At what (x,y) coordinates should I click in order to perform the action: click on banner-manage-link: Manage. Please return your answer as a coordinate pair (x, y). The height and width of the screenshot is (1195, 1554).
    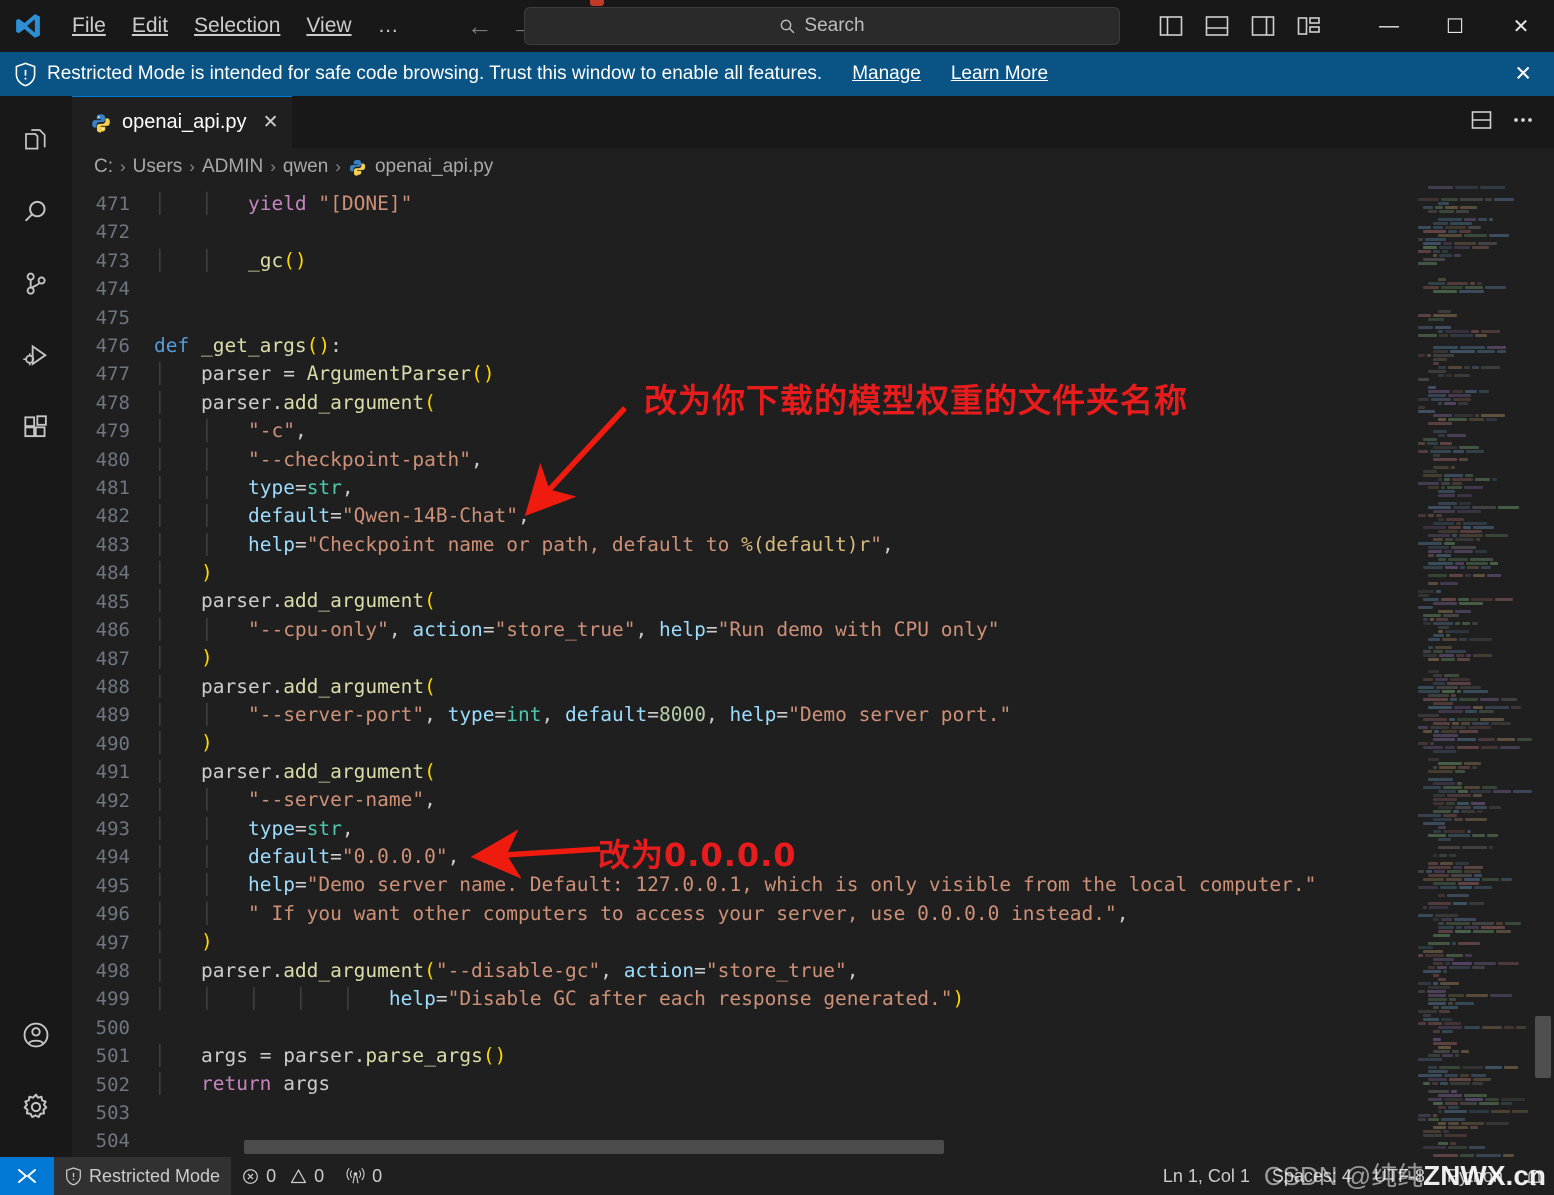
    Looking at the image, I should click on (886, 74).